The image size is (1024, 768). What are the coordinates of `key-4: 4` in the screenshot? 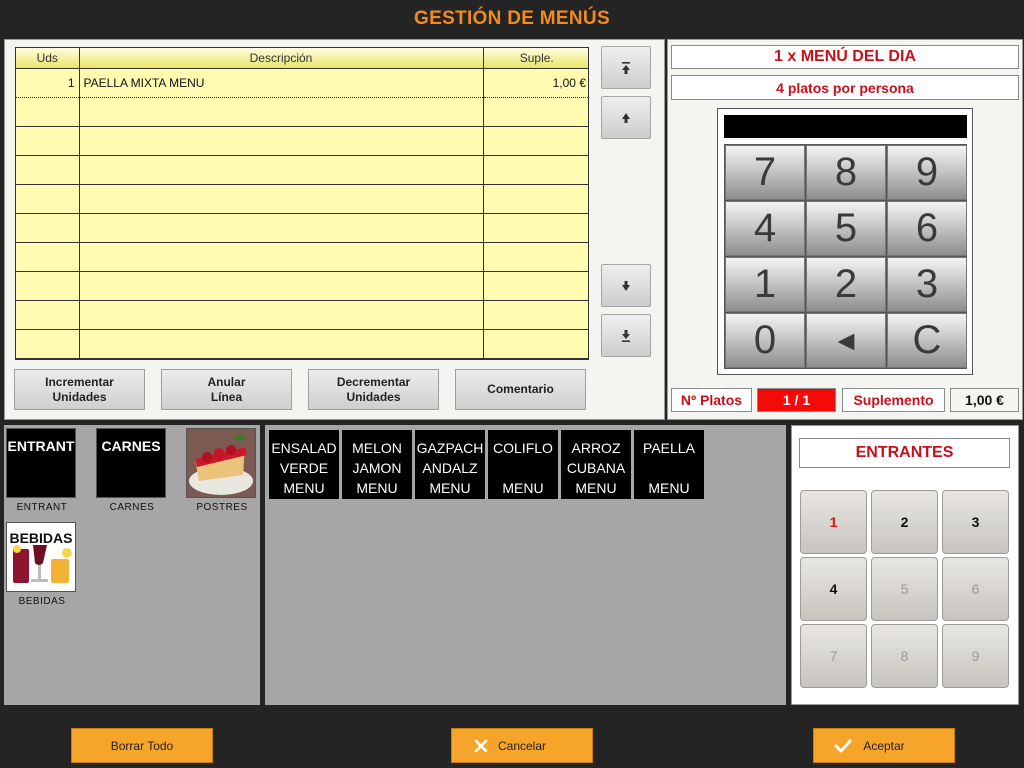 It's located at (765, 228).